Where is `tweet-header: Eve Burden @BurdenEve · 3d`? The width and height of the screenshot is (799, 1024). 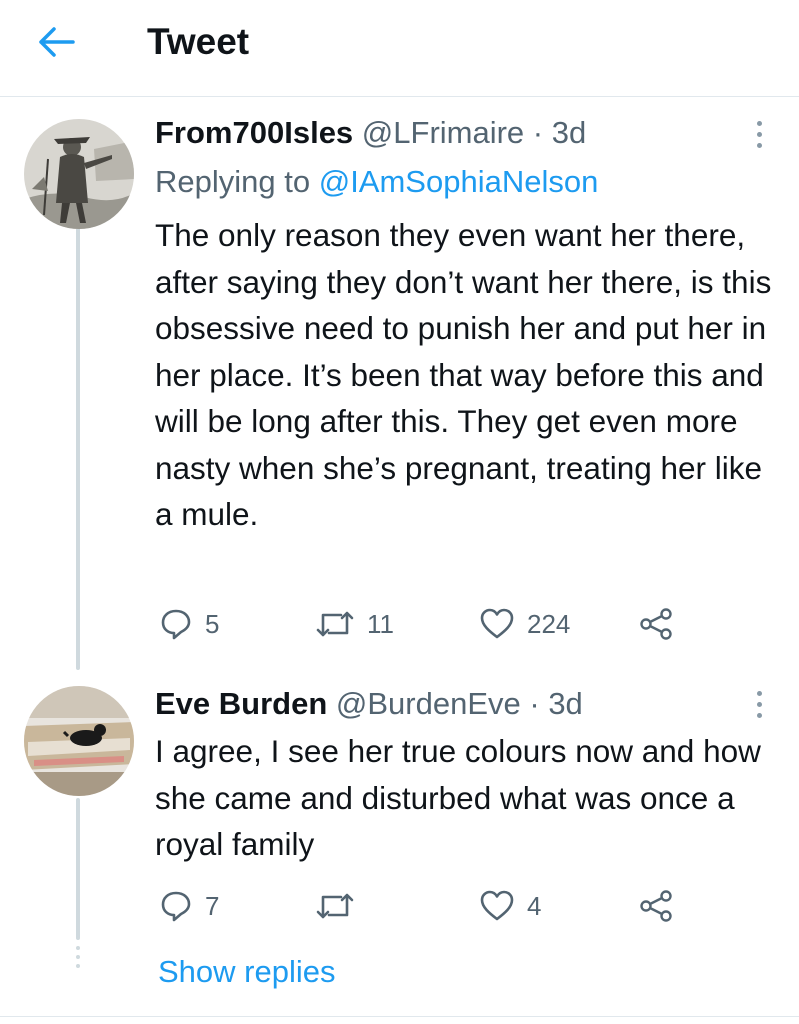
tweet-header: Eve Burden @BurdenEve · 3d is located at coordinates (369, 704).